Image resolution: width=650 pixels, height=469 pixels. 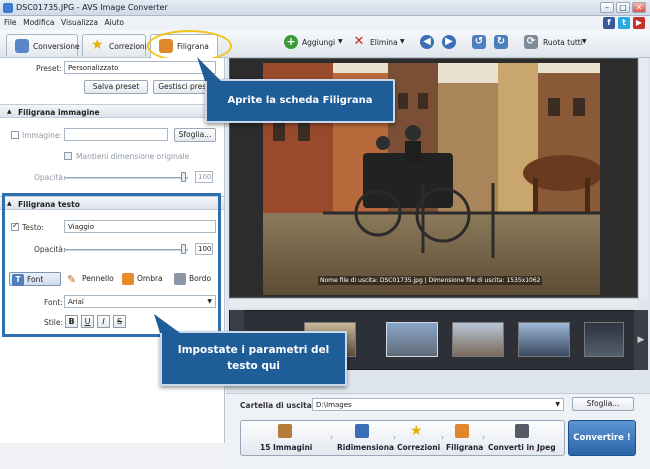 I want to click on pipeline-corrections: Correzioni, so click(x=418, y=447).